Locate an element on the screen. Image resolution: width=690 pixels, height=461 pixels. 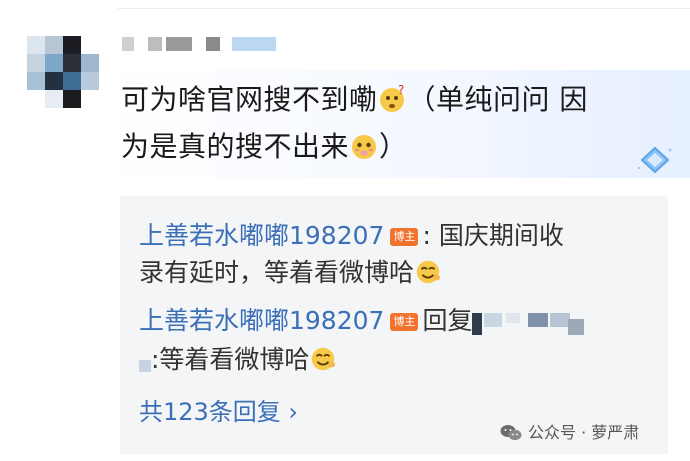
reply-prefix: 回复 is located at coordinates (447, 320).